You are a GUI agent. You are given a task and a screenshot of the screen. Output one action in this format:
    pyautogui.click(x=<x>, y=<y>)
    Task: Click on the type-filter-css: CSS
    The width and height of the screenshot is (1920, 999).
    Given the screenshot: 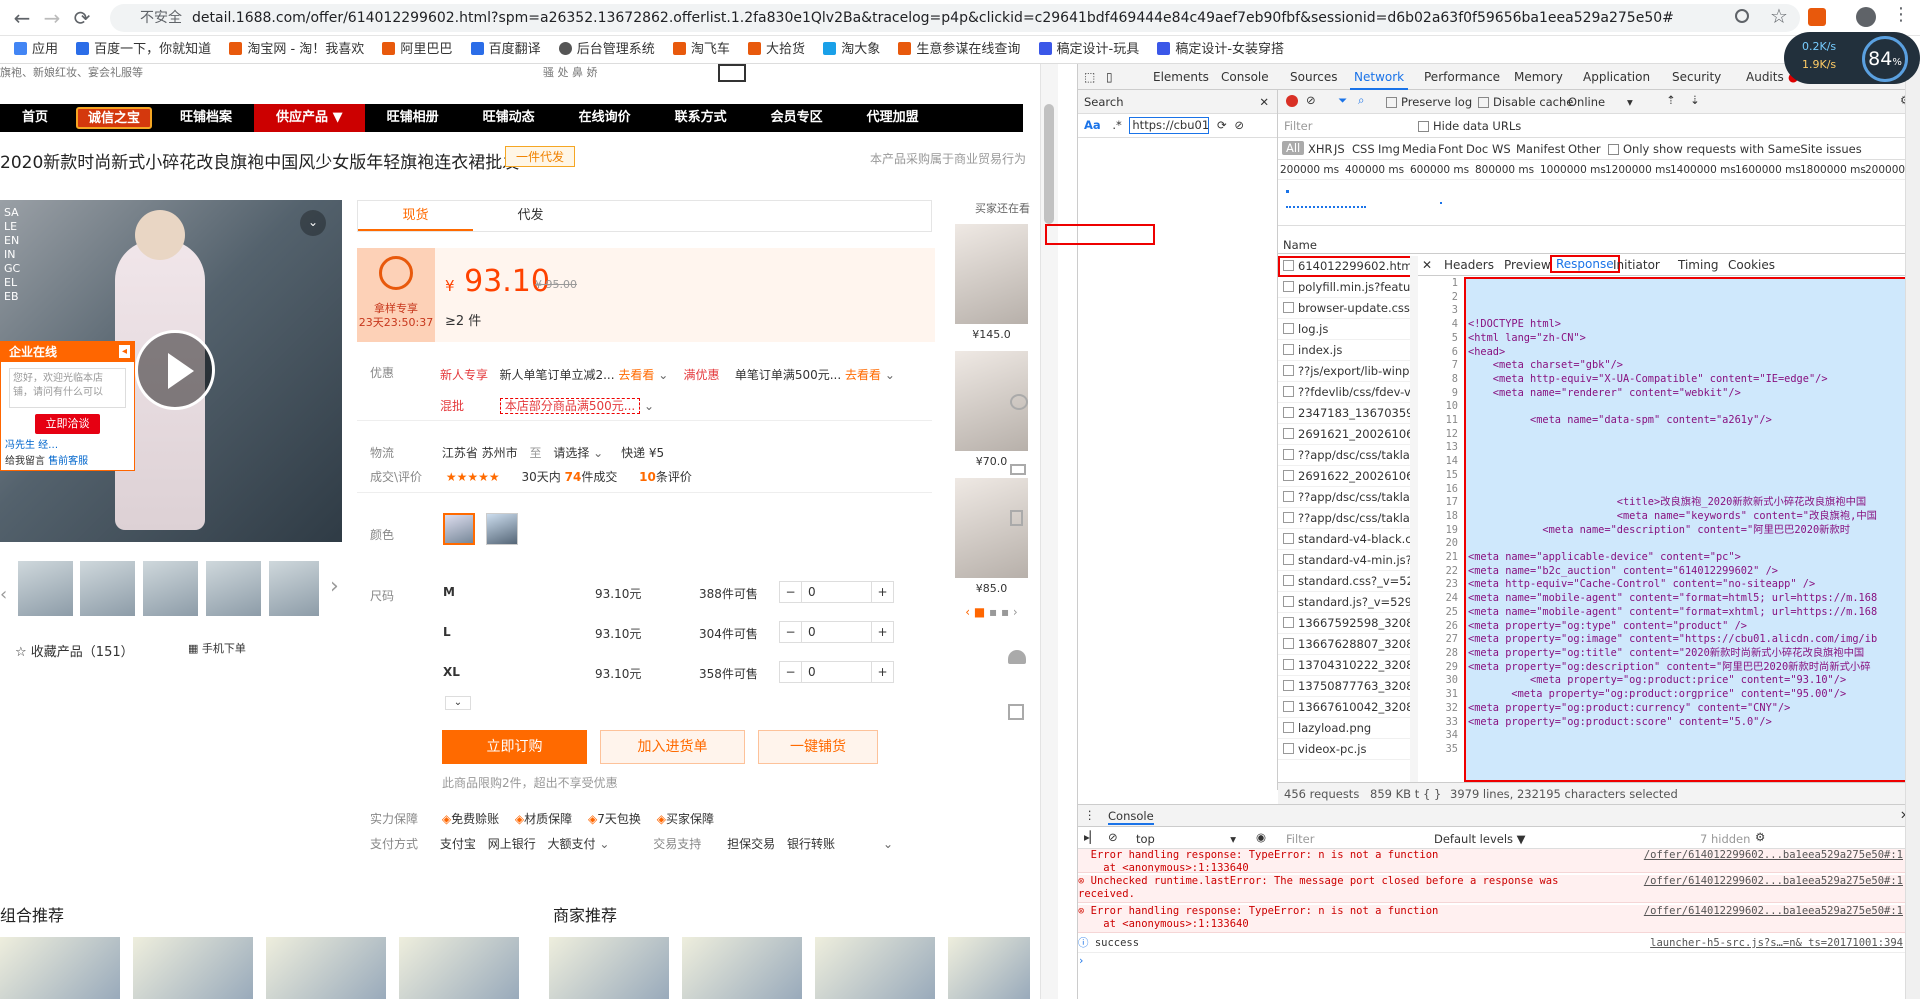 What is the action you would take?
    pyautogui.click(x=1363, y=149)
    